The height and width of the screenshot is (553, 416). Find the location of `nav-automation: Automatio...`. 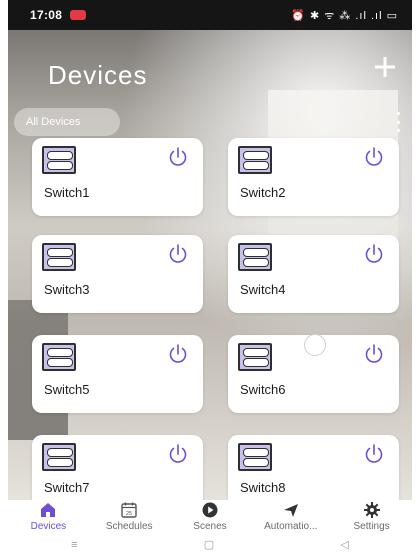

nav-automation: Automatio... is located at coordinates (291, 516).